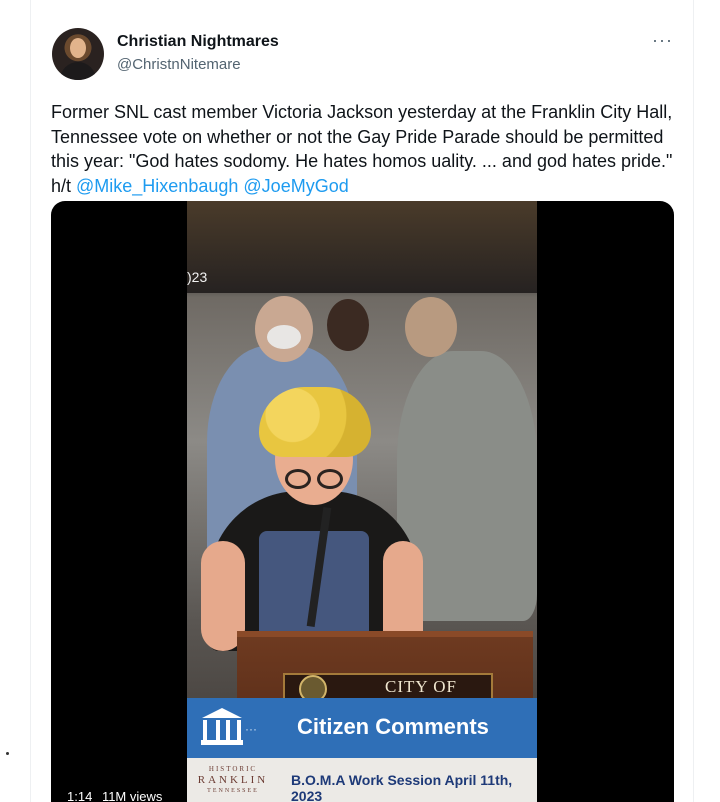  I want to click on video-timestamp: )23, so click(197, 277).